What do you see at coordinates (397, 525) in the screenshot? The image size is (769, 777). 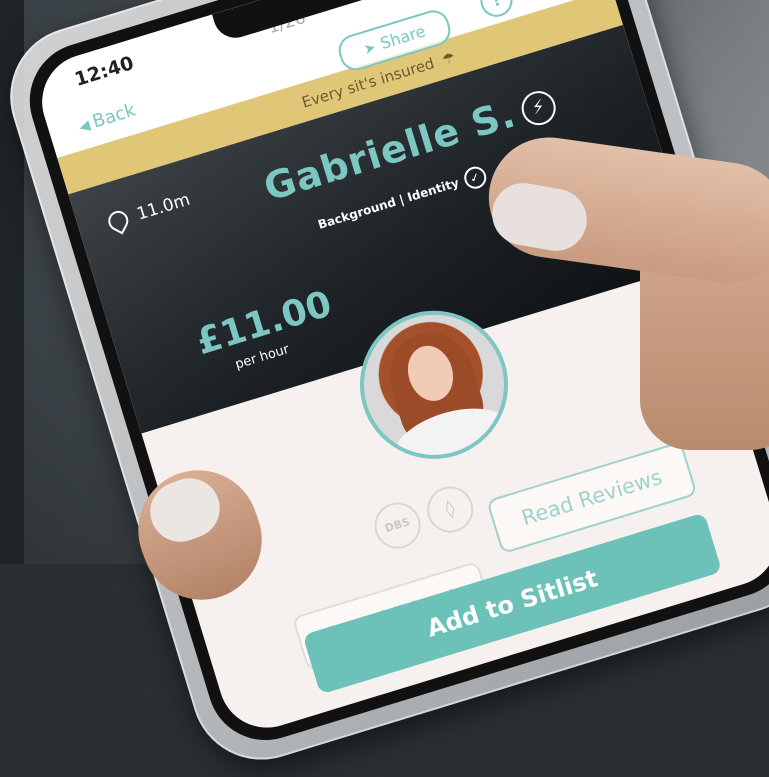 I see `dbs-badge: DBS` at bounding box center [397, 525].